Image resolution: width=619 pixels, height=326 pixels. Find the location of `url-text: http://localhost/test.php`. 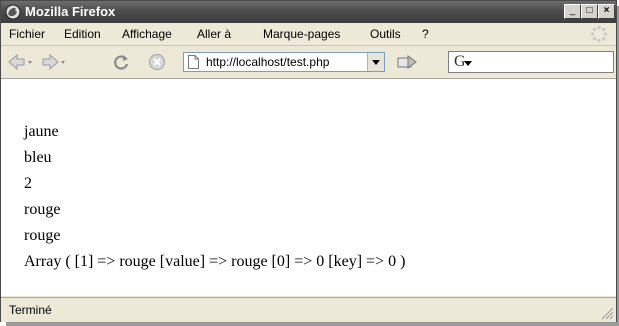

url-text: http://localhost/test.php is located at coordinates (267, 62).